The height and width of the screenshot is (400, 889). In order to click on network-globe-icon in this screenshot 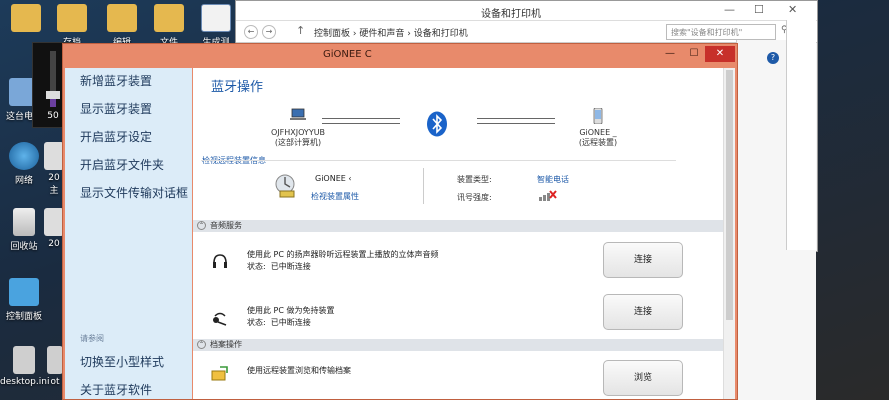, I will do `click(24, 156)`.